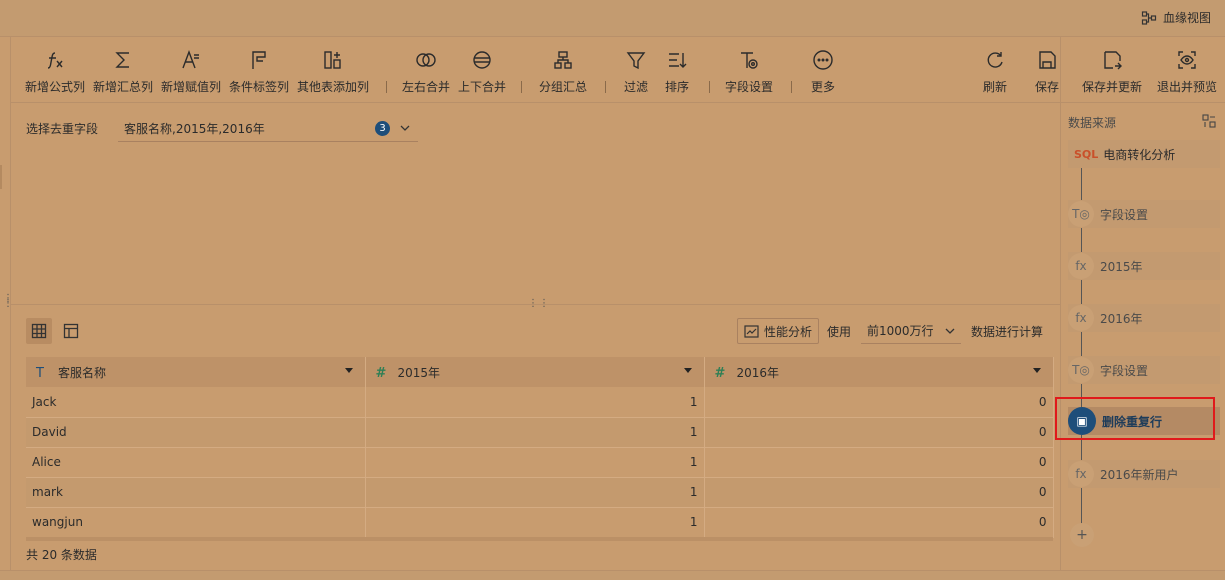 The image size is (1225, 580). Describe the element at coordinates (612, 575) in the screenshot. I see `bottom-bar` at that location.